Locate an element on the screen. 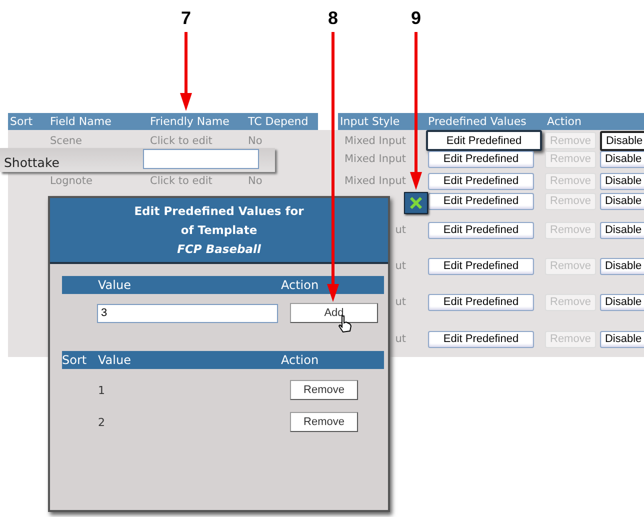  column-header: Input Style is located at coordinates (382, 121).